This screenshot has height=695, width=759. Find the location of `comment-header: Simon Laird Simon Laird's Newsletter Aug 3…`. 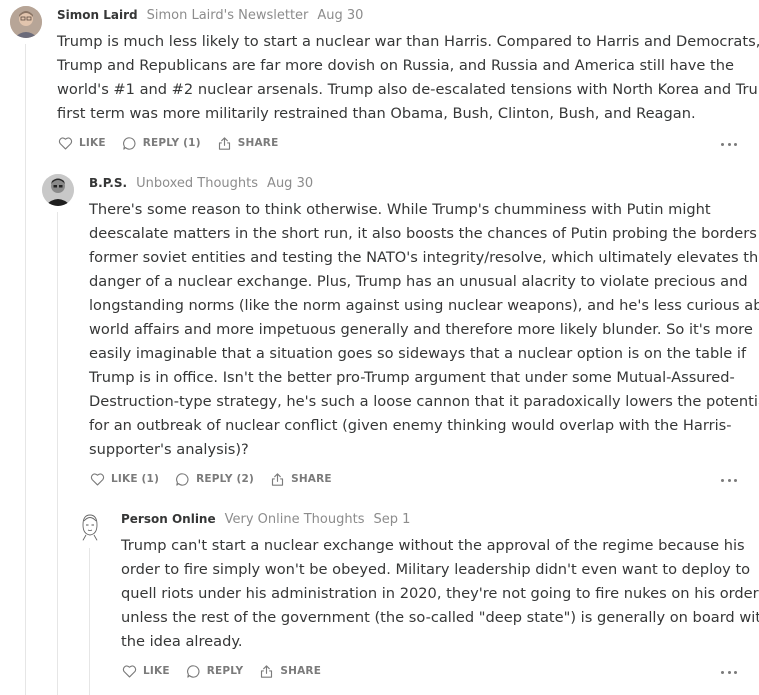

comment-header: Simon Laird Simon Laird's Newsletter Aug 3… is located at coordinates (210, 15).